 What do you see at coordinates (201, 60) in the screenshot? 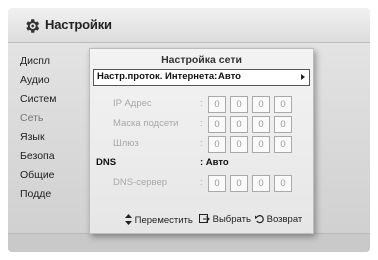
I see `dialog-title: Настройка сети` at bounding box center [201, 60].